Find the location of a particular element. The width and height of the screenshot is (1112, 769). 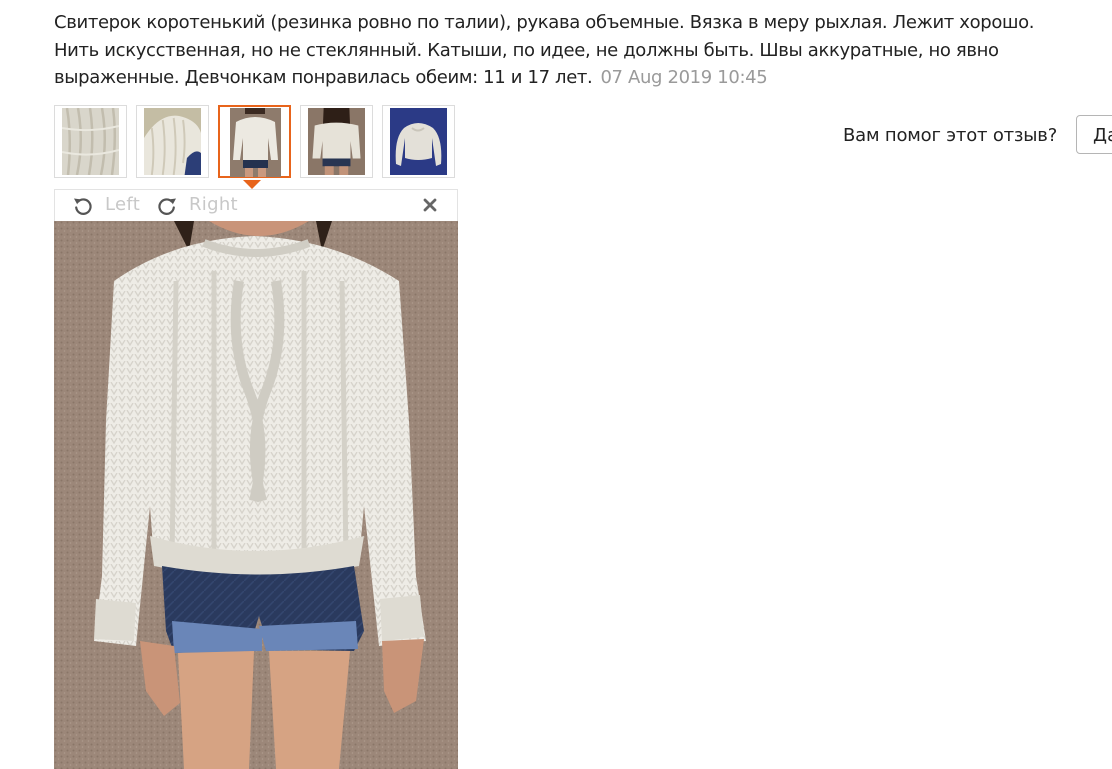

selected-thumbnail-pointer is located at coordinates (252, 184).